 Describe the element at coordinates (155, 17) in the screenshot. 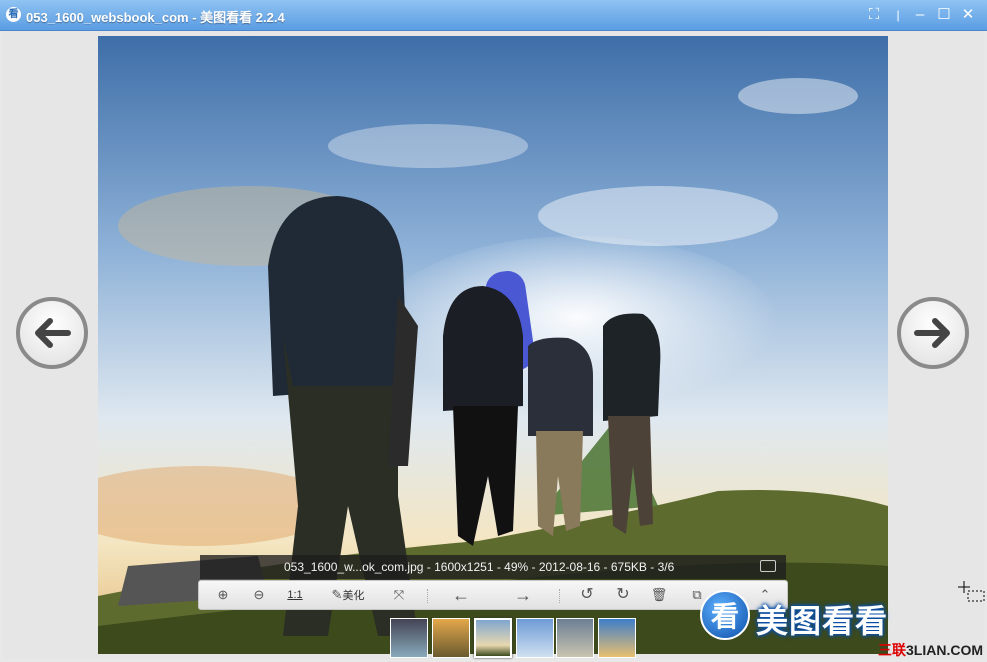

I see `window-title: 053_1600_websbook_com - 美图看看 2.2.4` at that location.